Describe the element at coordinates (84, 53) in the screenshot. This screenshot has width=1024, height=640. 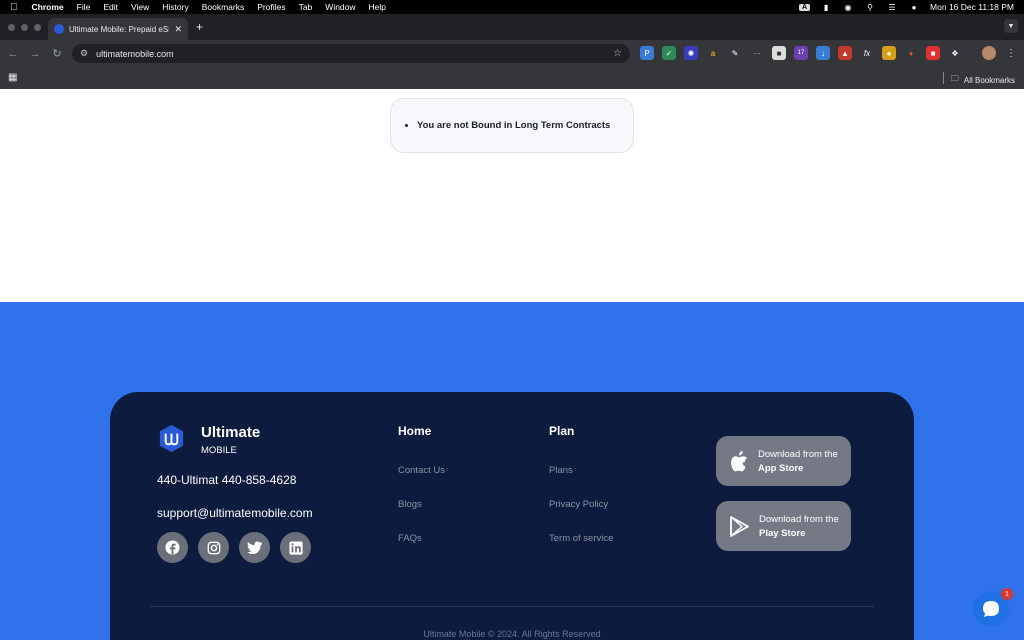
I see `site-info-icon: ⚙` at that location.